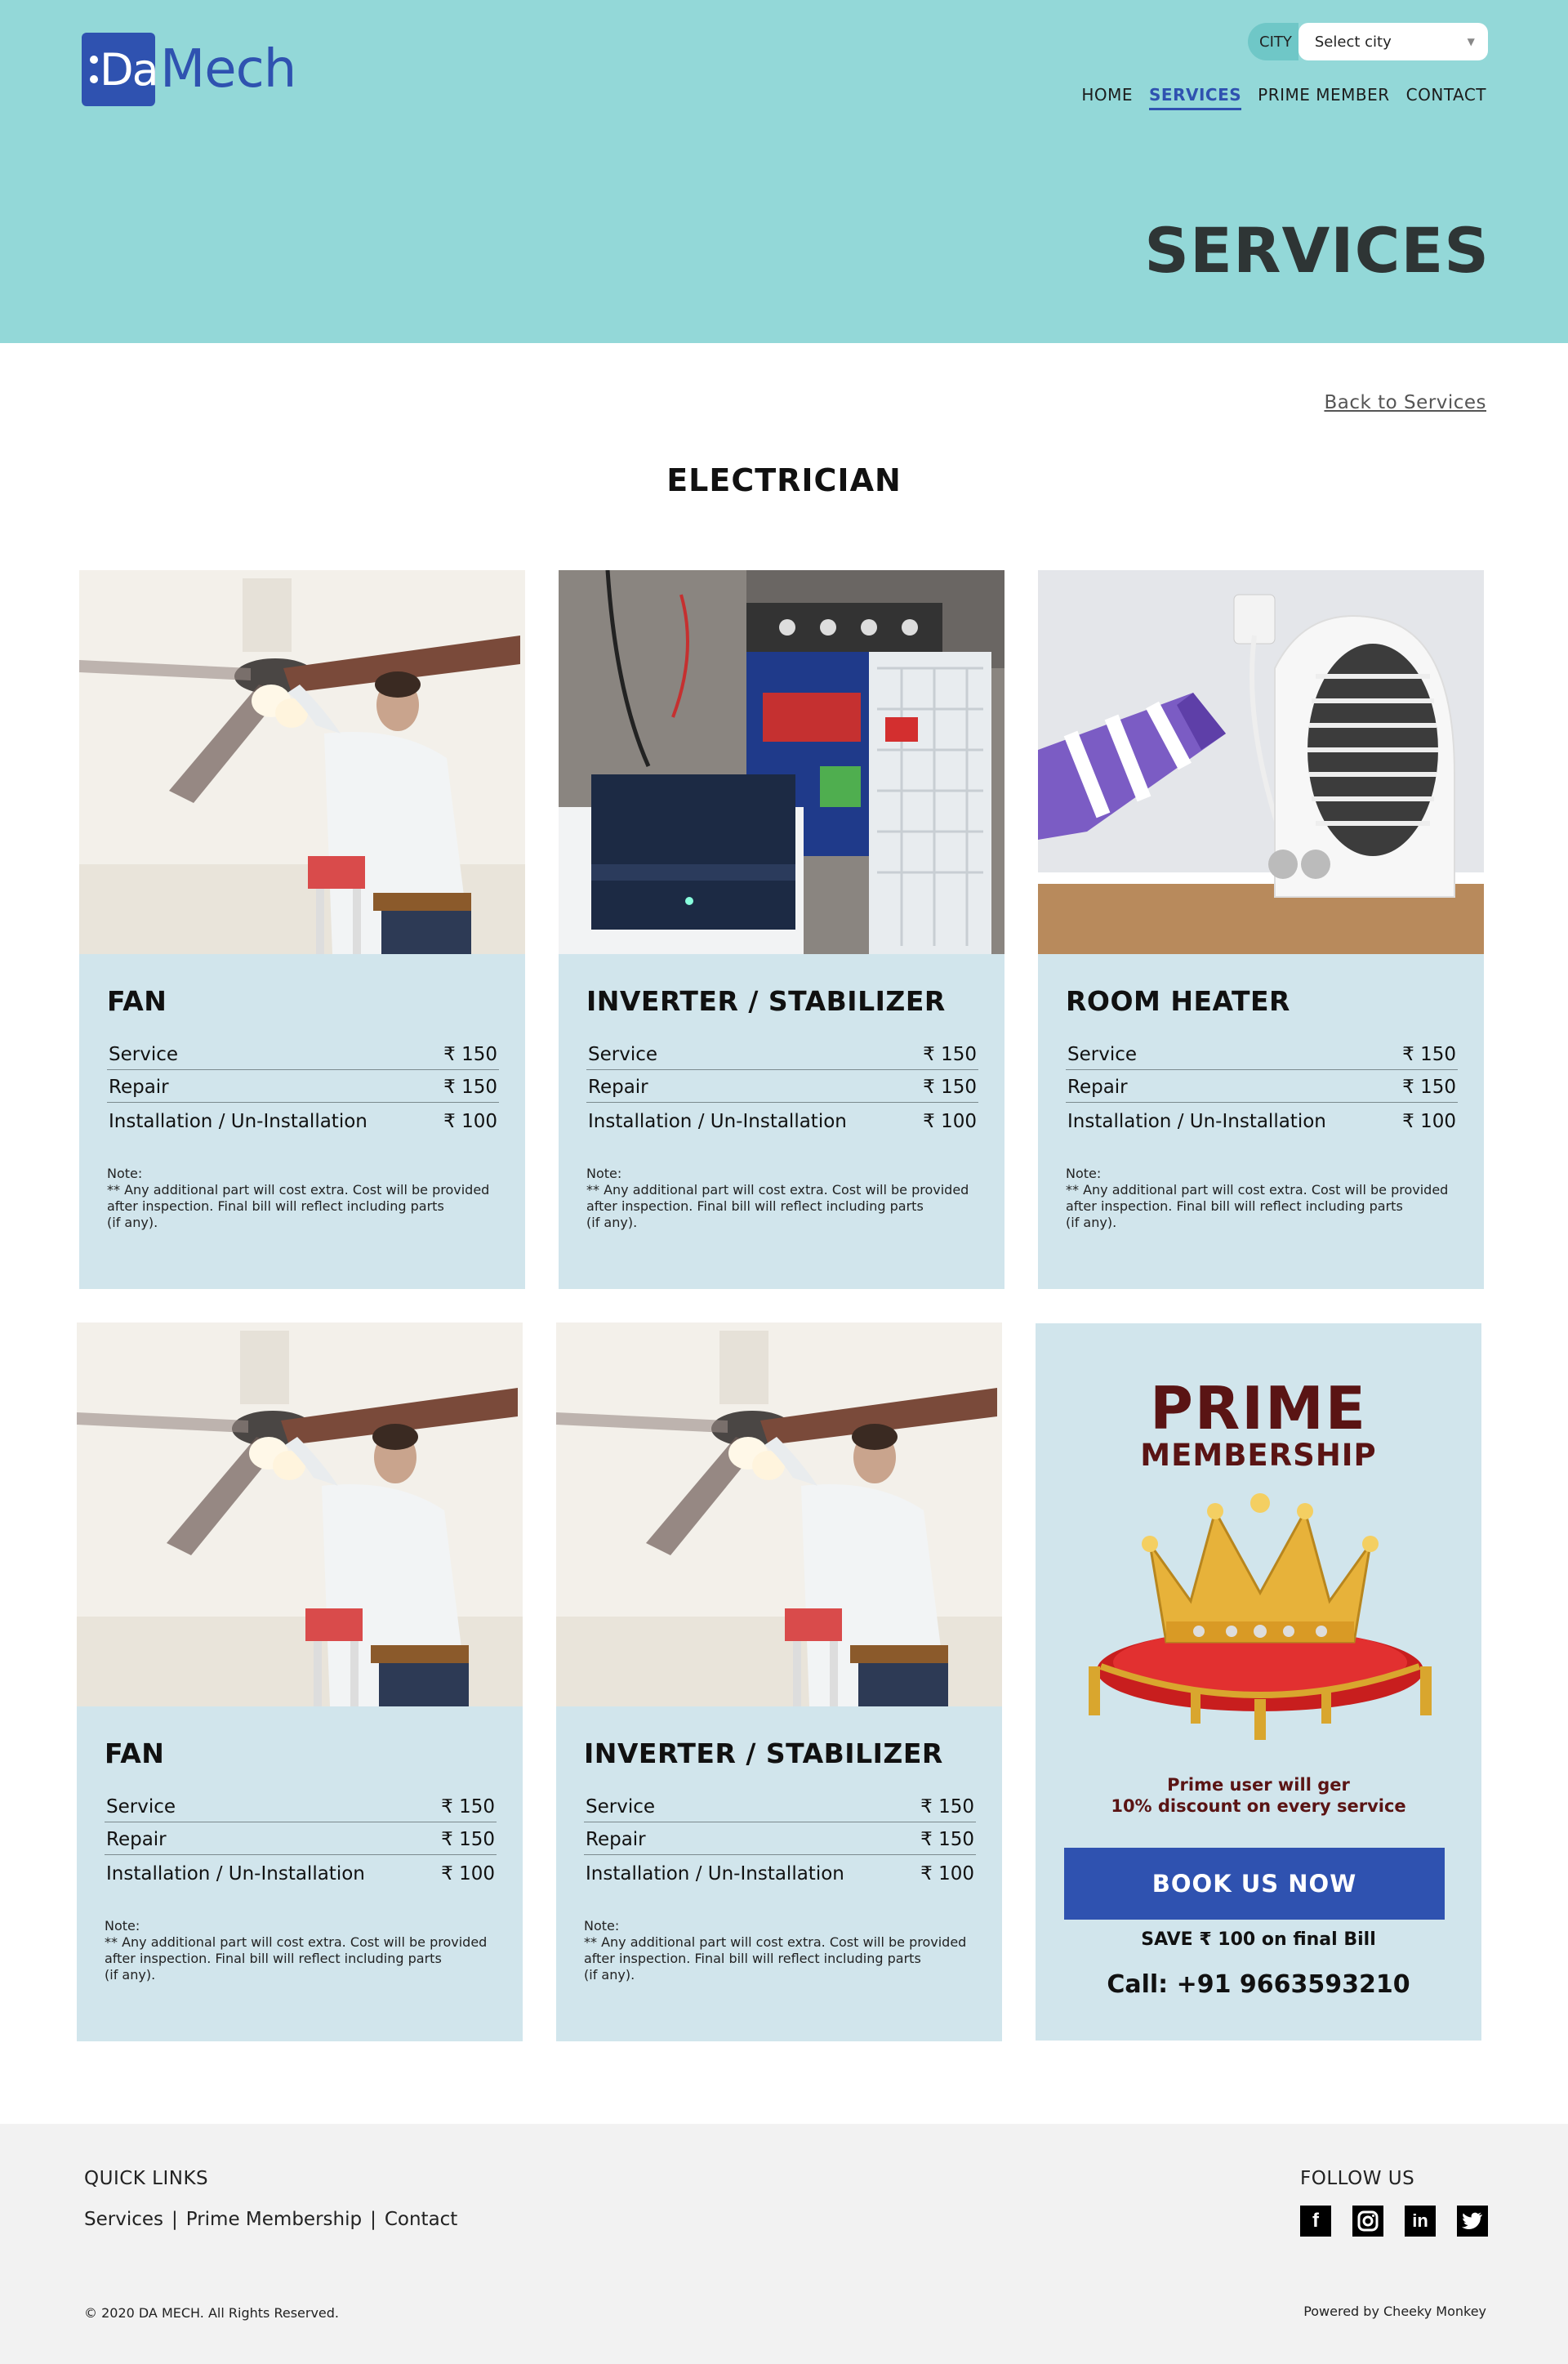 The width and height of the screenshot is (1568, 2364). I want to click on city-dropdown: Select city ▼, so click(1393, 41).